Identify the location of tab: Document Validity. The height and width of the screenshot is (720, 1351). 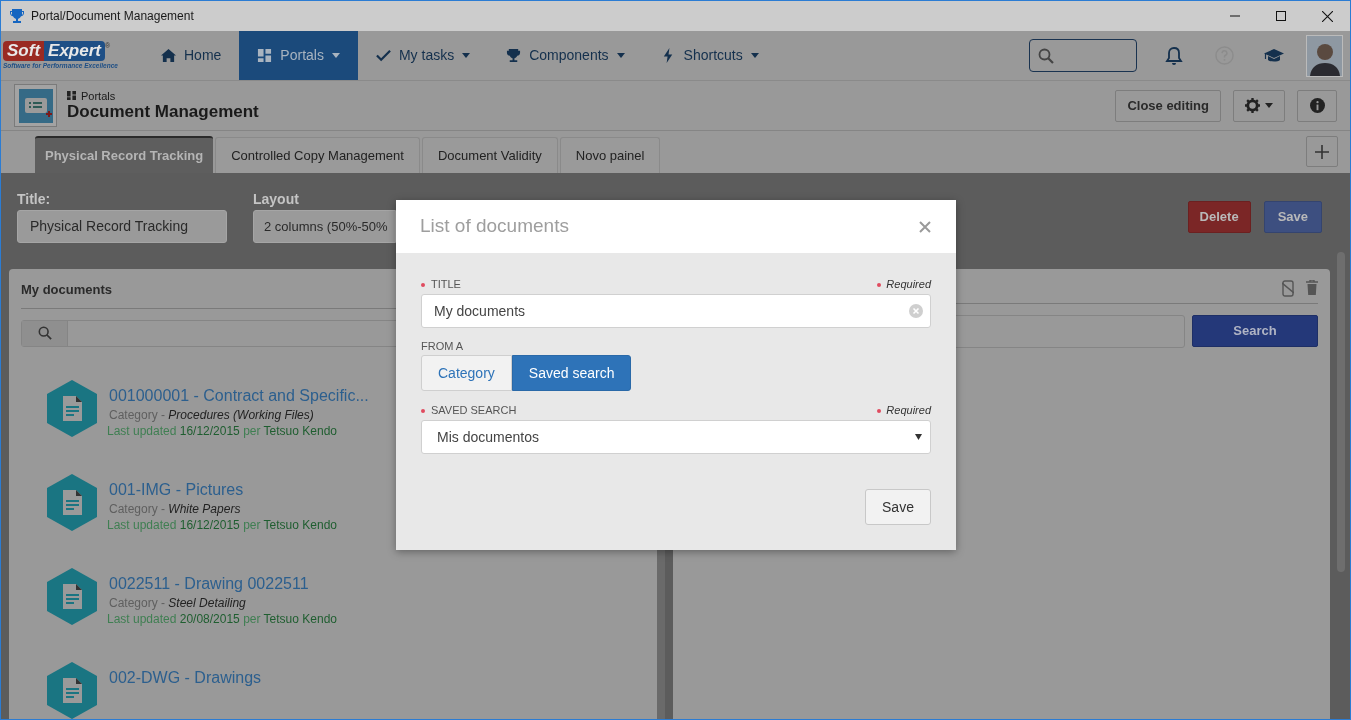
(489, 155).